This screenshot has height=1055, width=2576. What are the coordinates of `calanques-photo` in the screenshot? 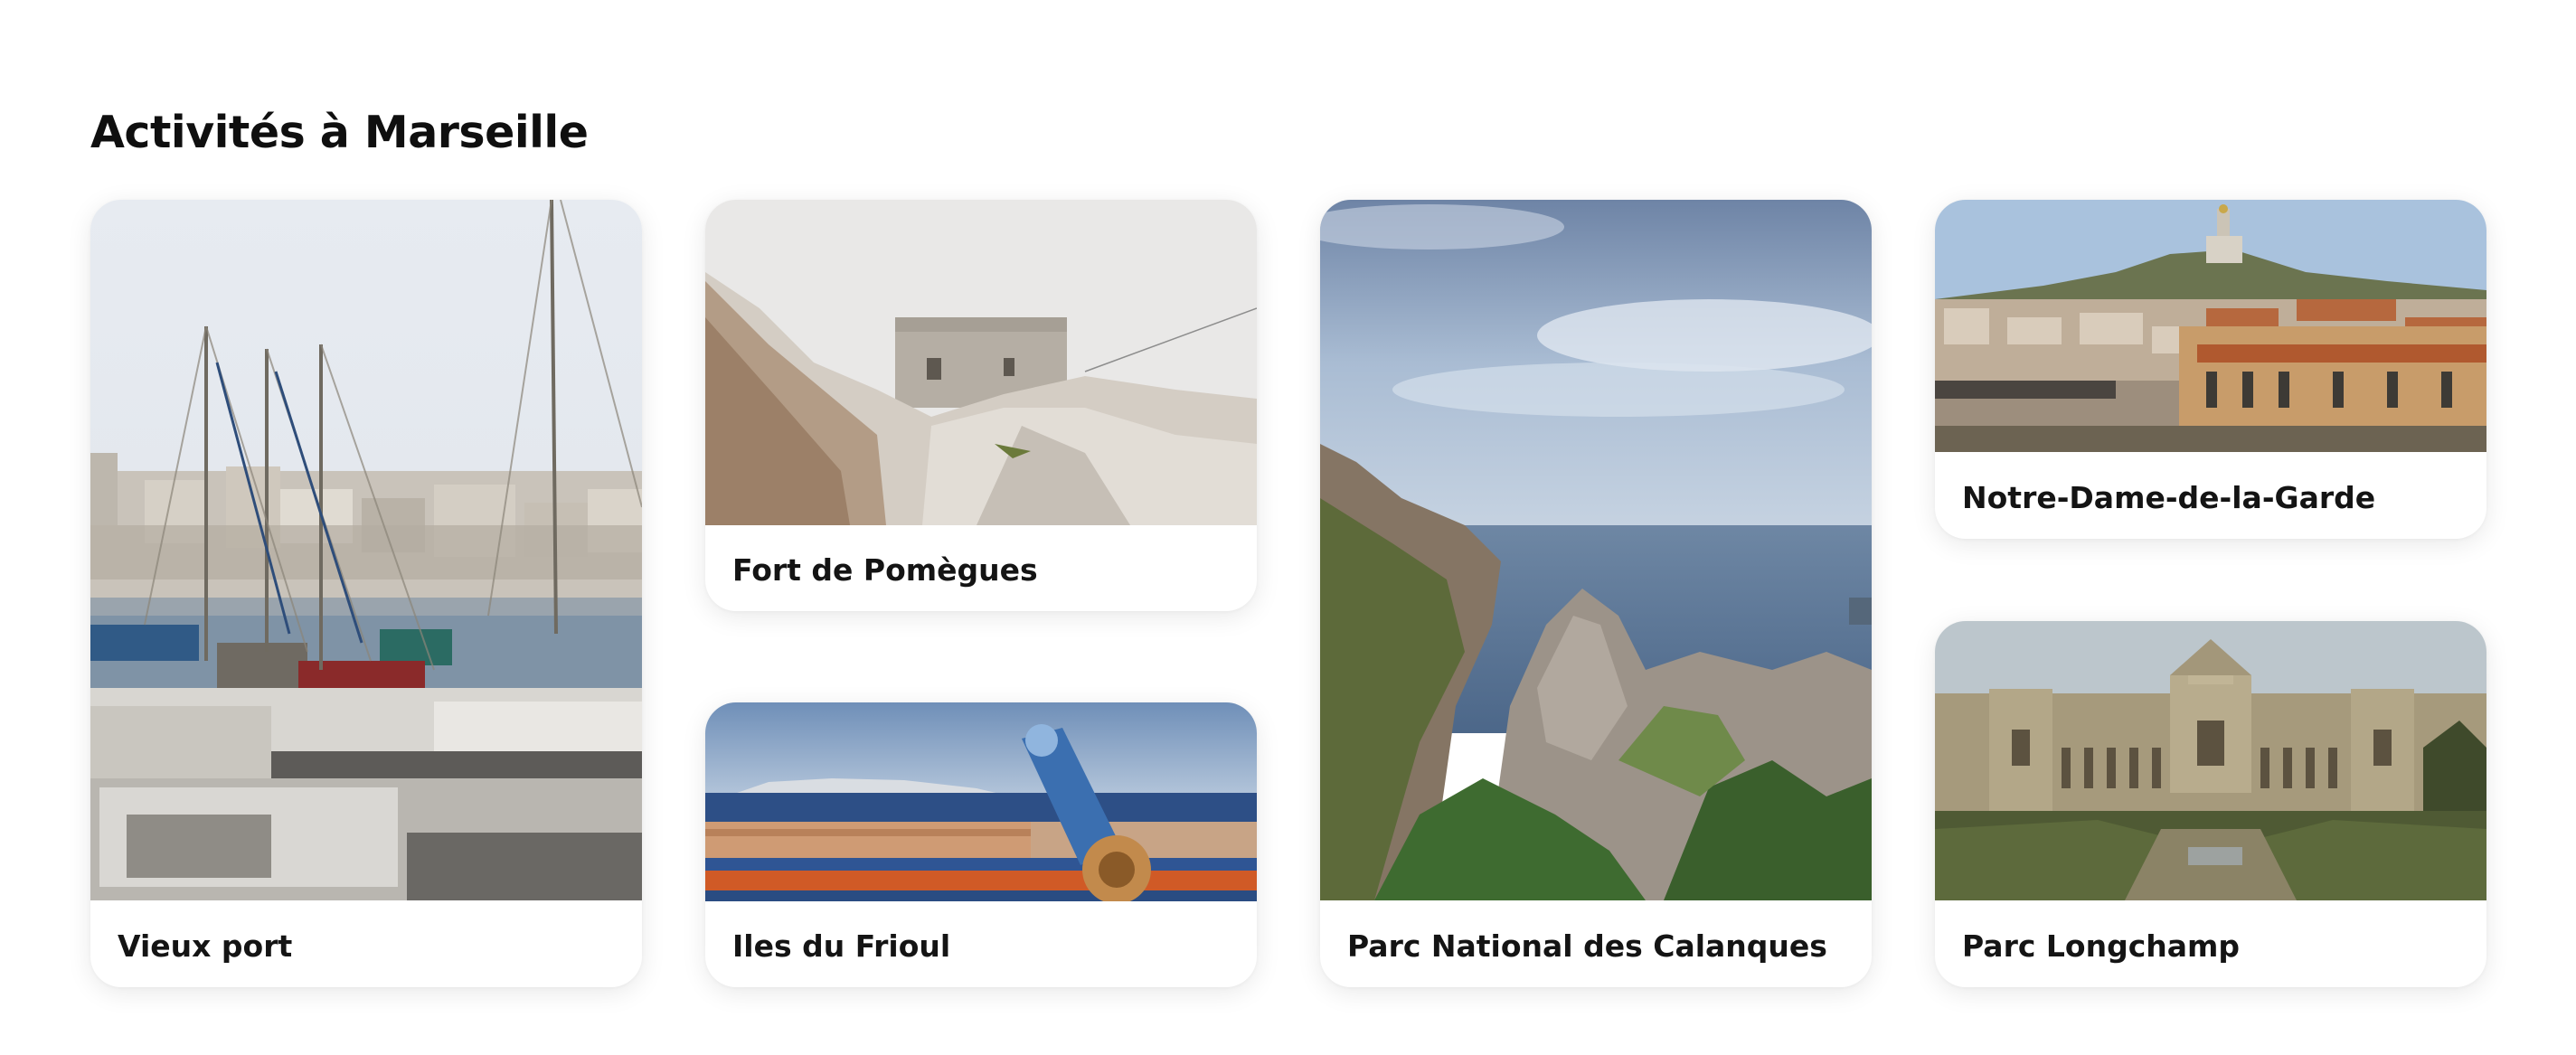 It's located at (1596, 550).